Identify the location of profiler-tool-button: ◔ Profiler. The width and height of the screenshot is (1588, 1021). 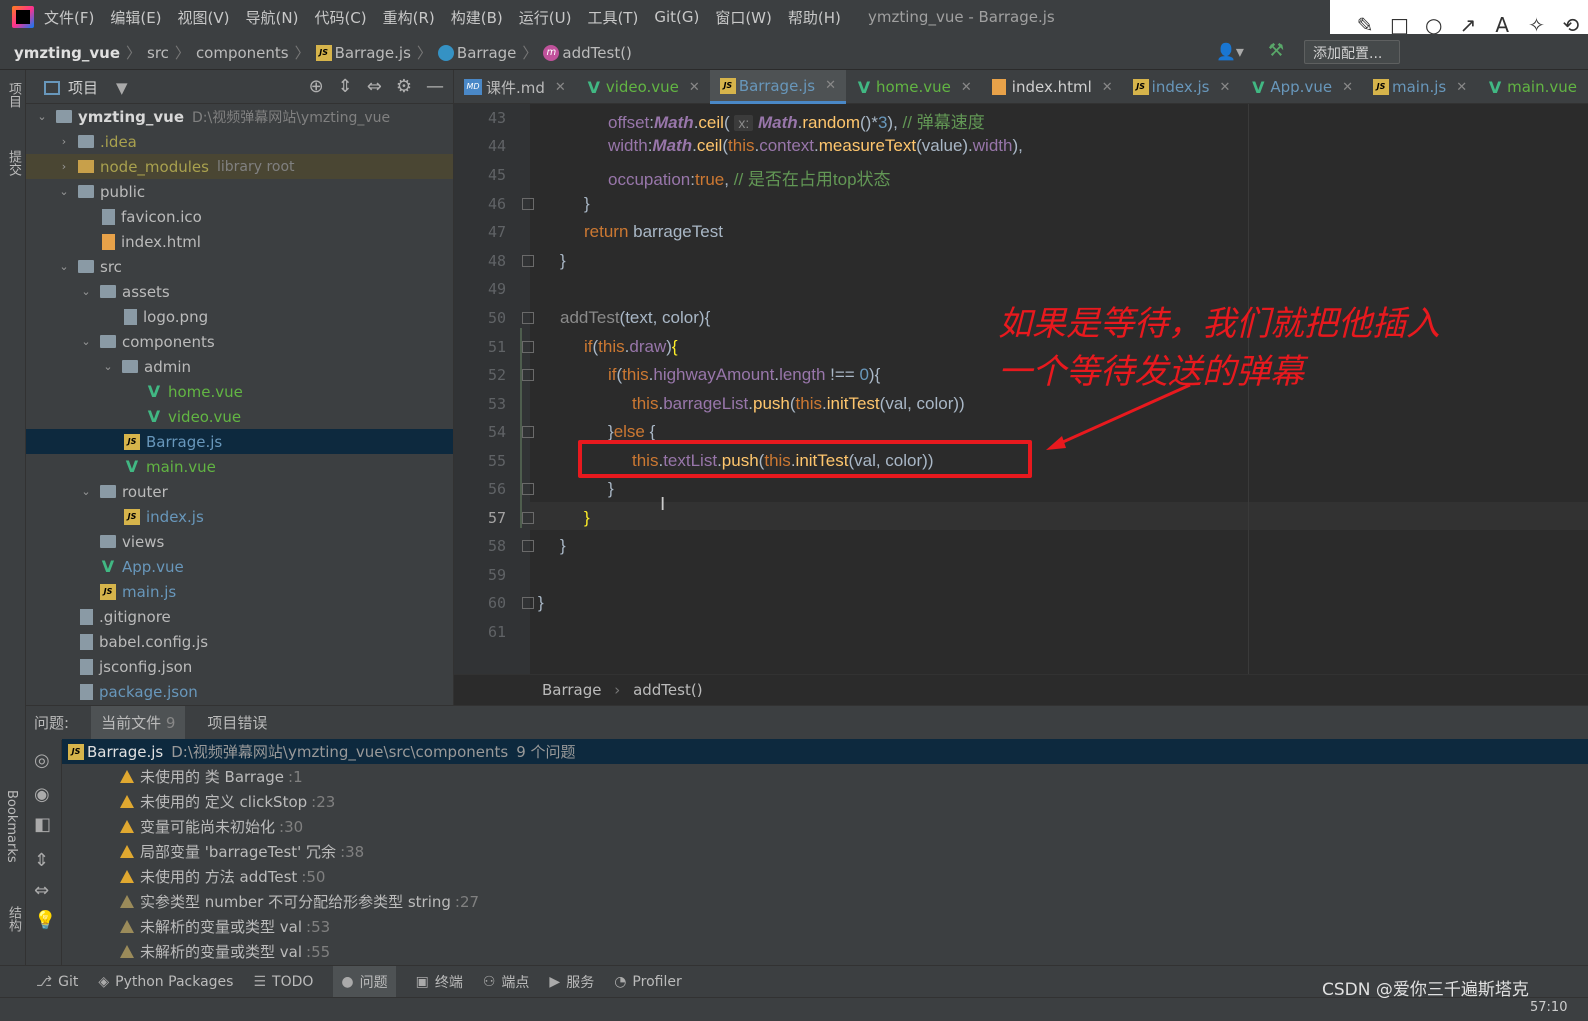
(648, 982).